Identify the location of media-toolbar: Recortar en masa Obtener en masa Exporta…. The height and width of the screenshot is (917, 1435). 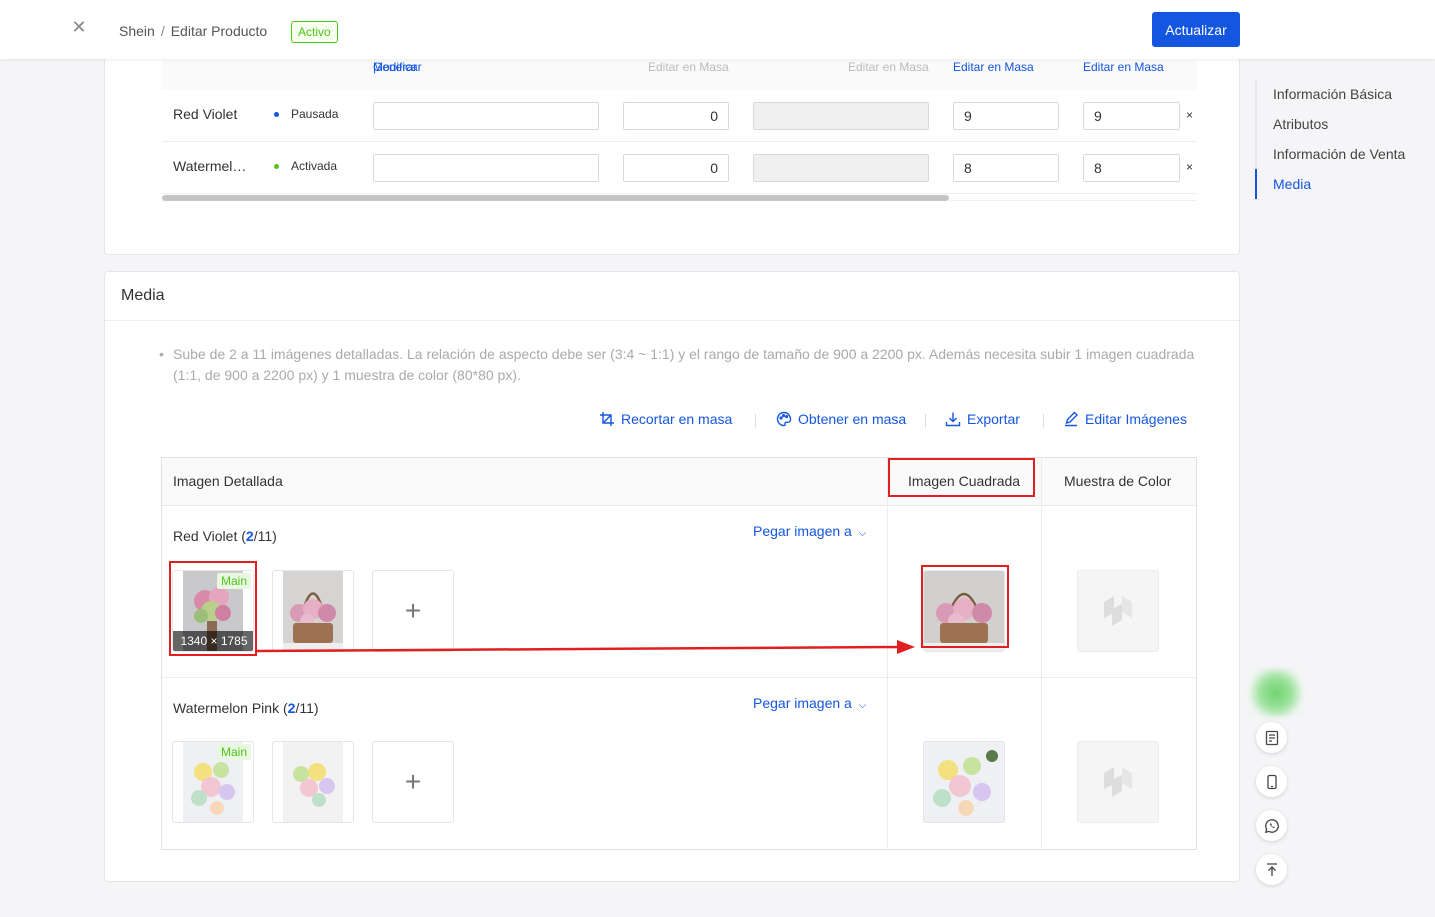
(672, 421).